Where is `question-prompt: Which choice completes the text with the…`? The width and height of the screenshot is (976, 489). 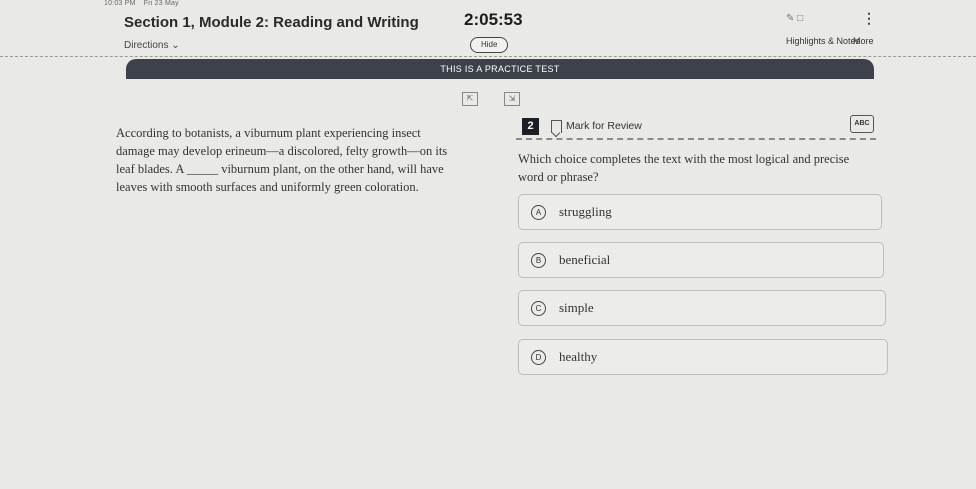 question-prompt: Which choice completes the text with the… is located at coordinates (684, 168).